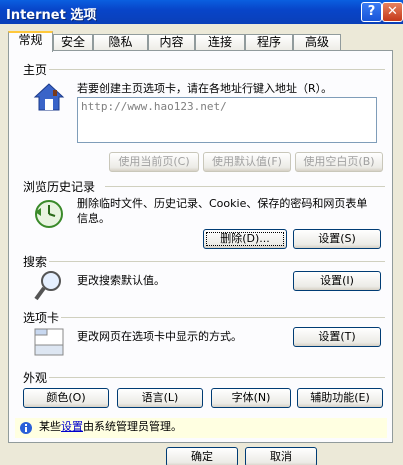  Describe the element at coordinates (49, 342) in the screenshot. I see `tabs-icon` at that location.